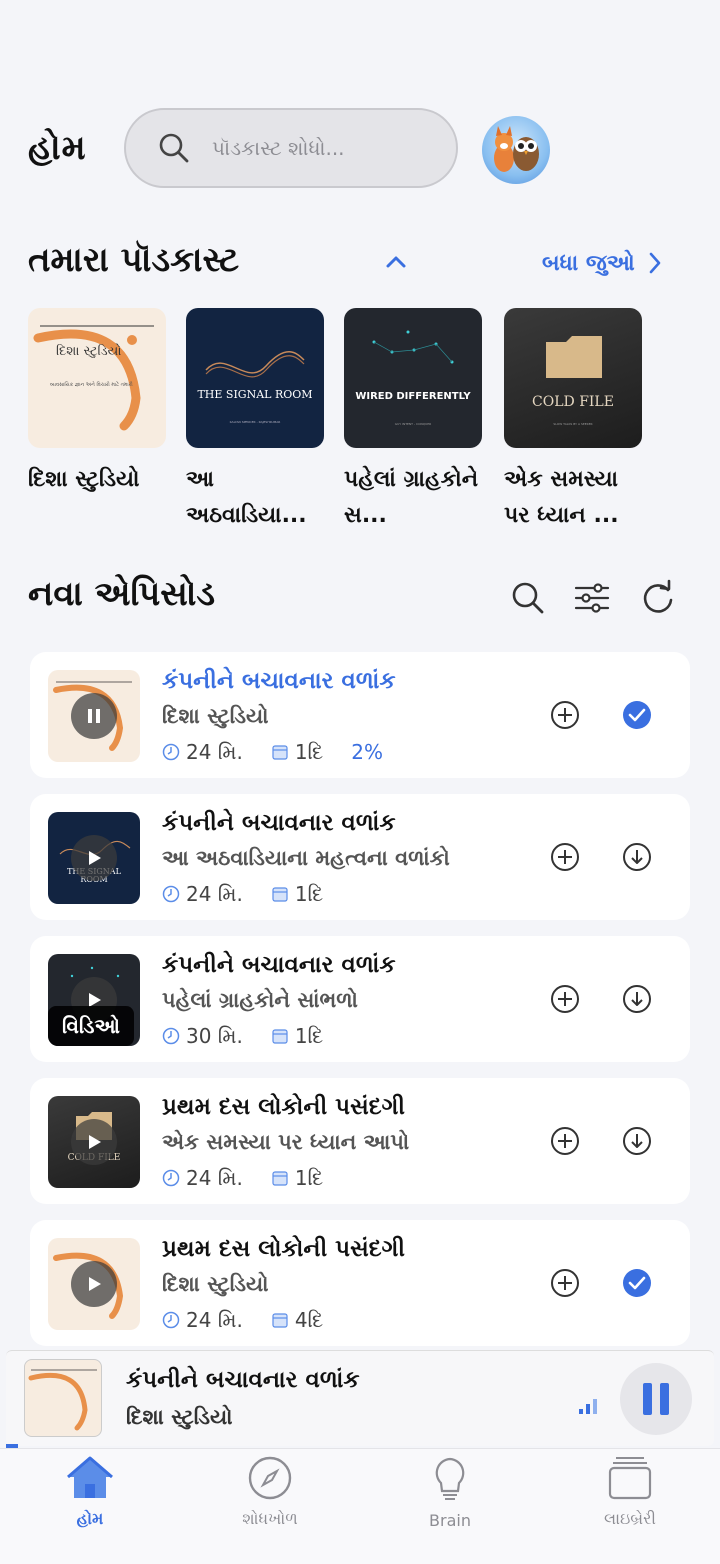 Image resolution: width=720 pixels, height=1564 pixels. I want to click on episode-meta: 24 મિ. 1દિ 2%, so click(286, 752).